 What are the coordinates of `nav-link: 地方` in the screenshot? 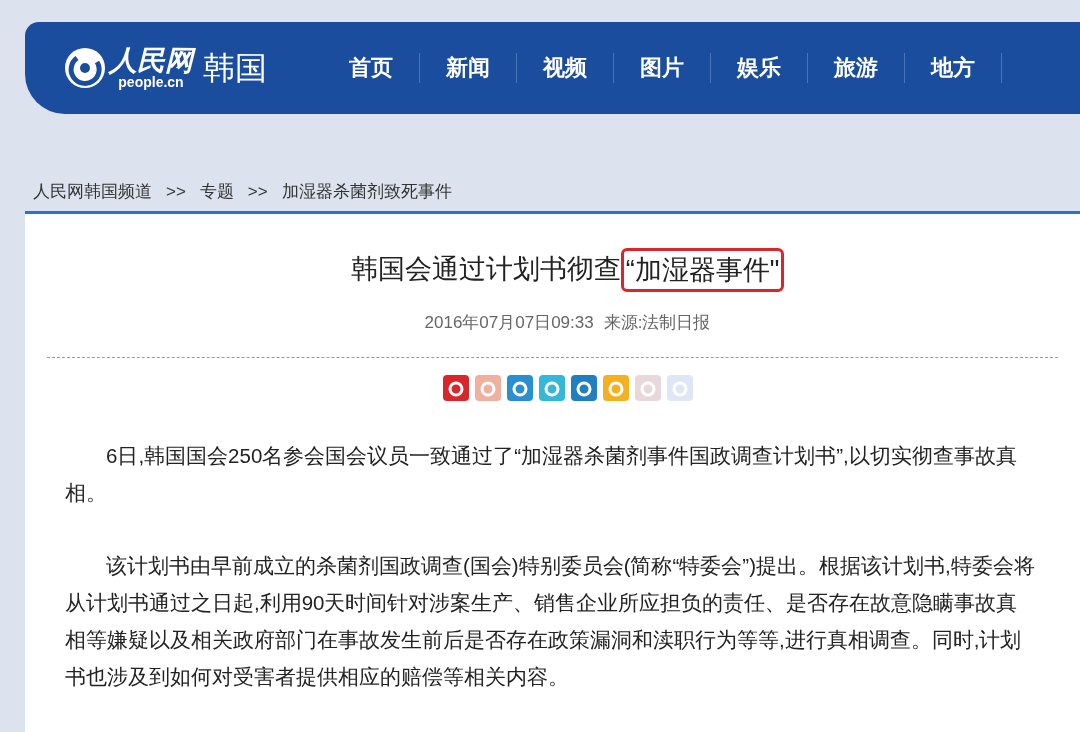 It's located at (953, 68).